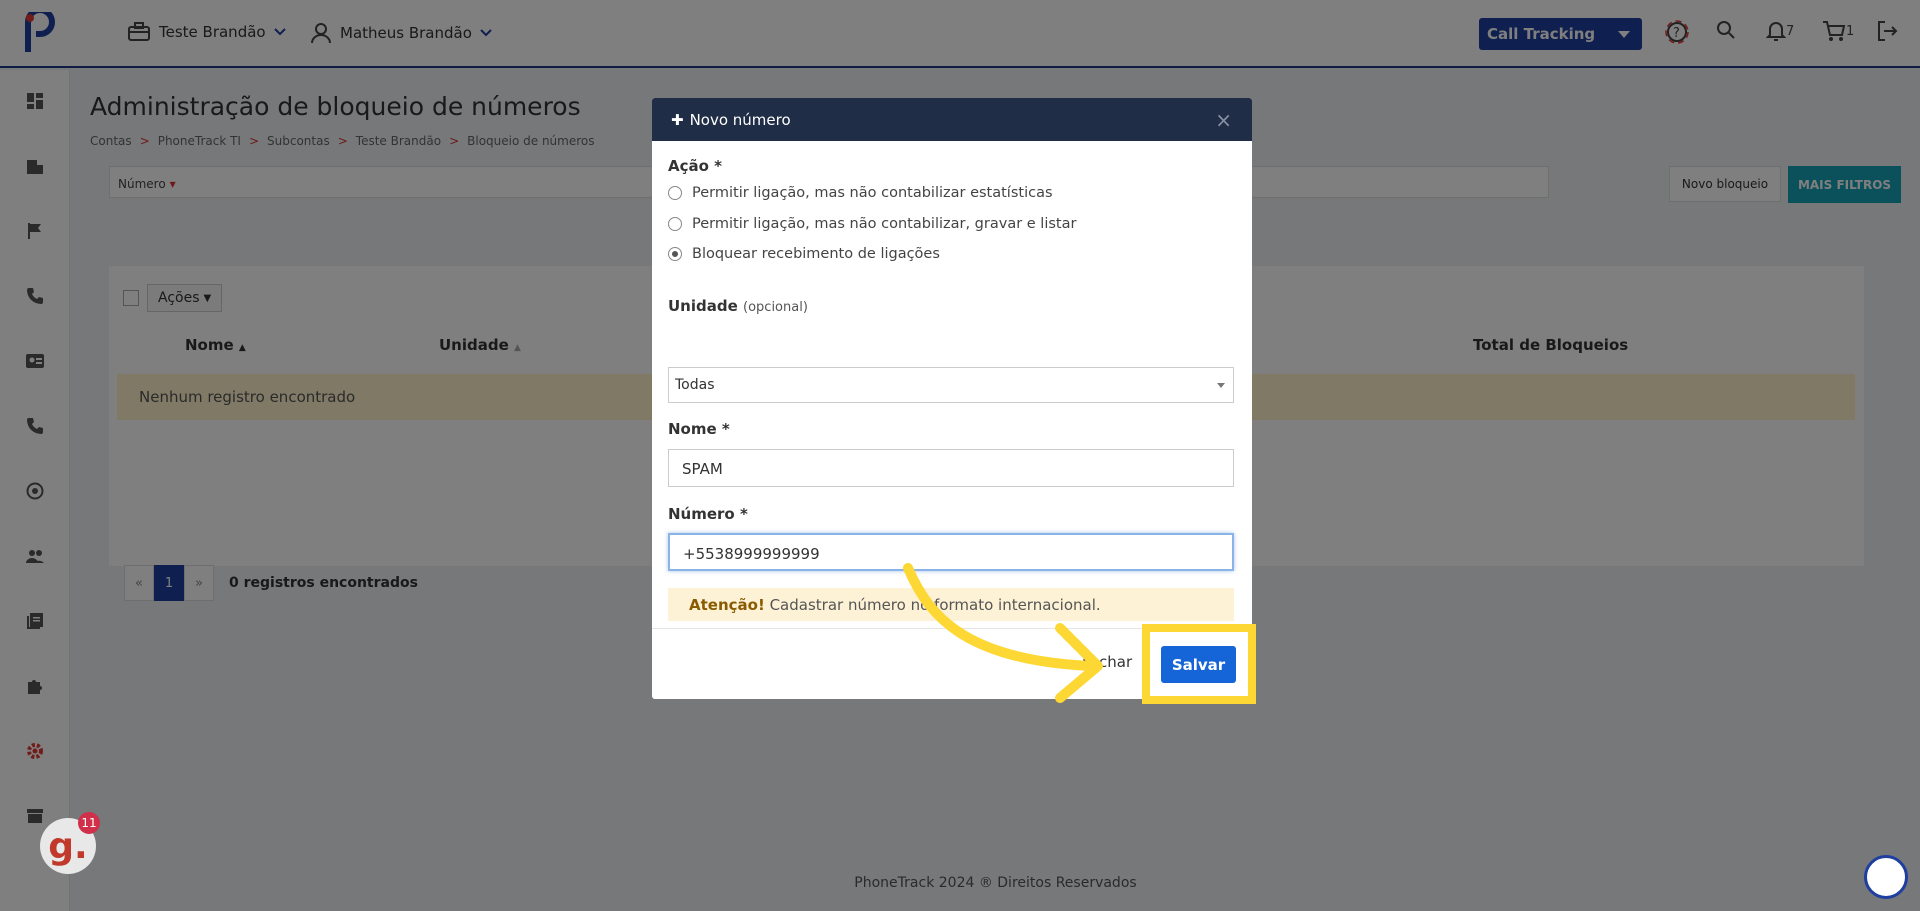 The height and width of the screenshot is (911, 1920). What do you see at coordinates (951, 468) in the screenshot?
I see `nome-input: SPAM` at bounding box center [951, 468].